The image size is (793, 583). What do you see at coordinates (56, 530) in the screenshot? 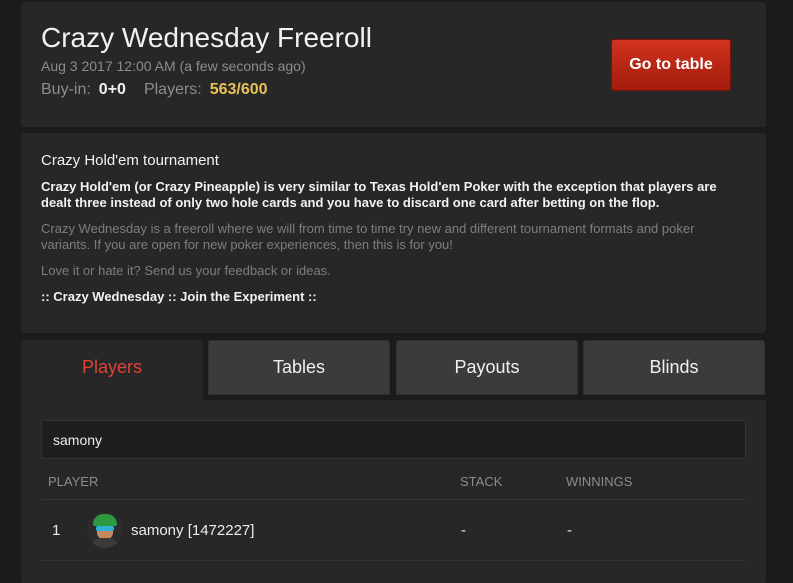
I see `player-rank: 1` at bounding box center [56, 530].